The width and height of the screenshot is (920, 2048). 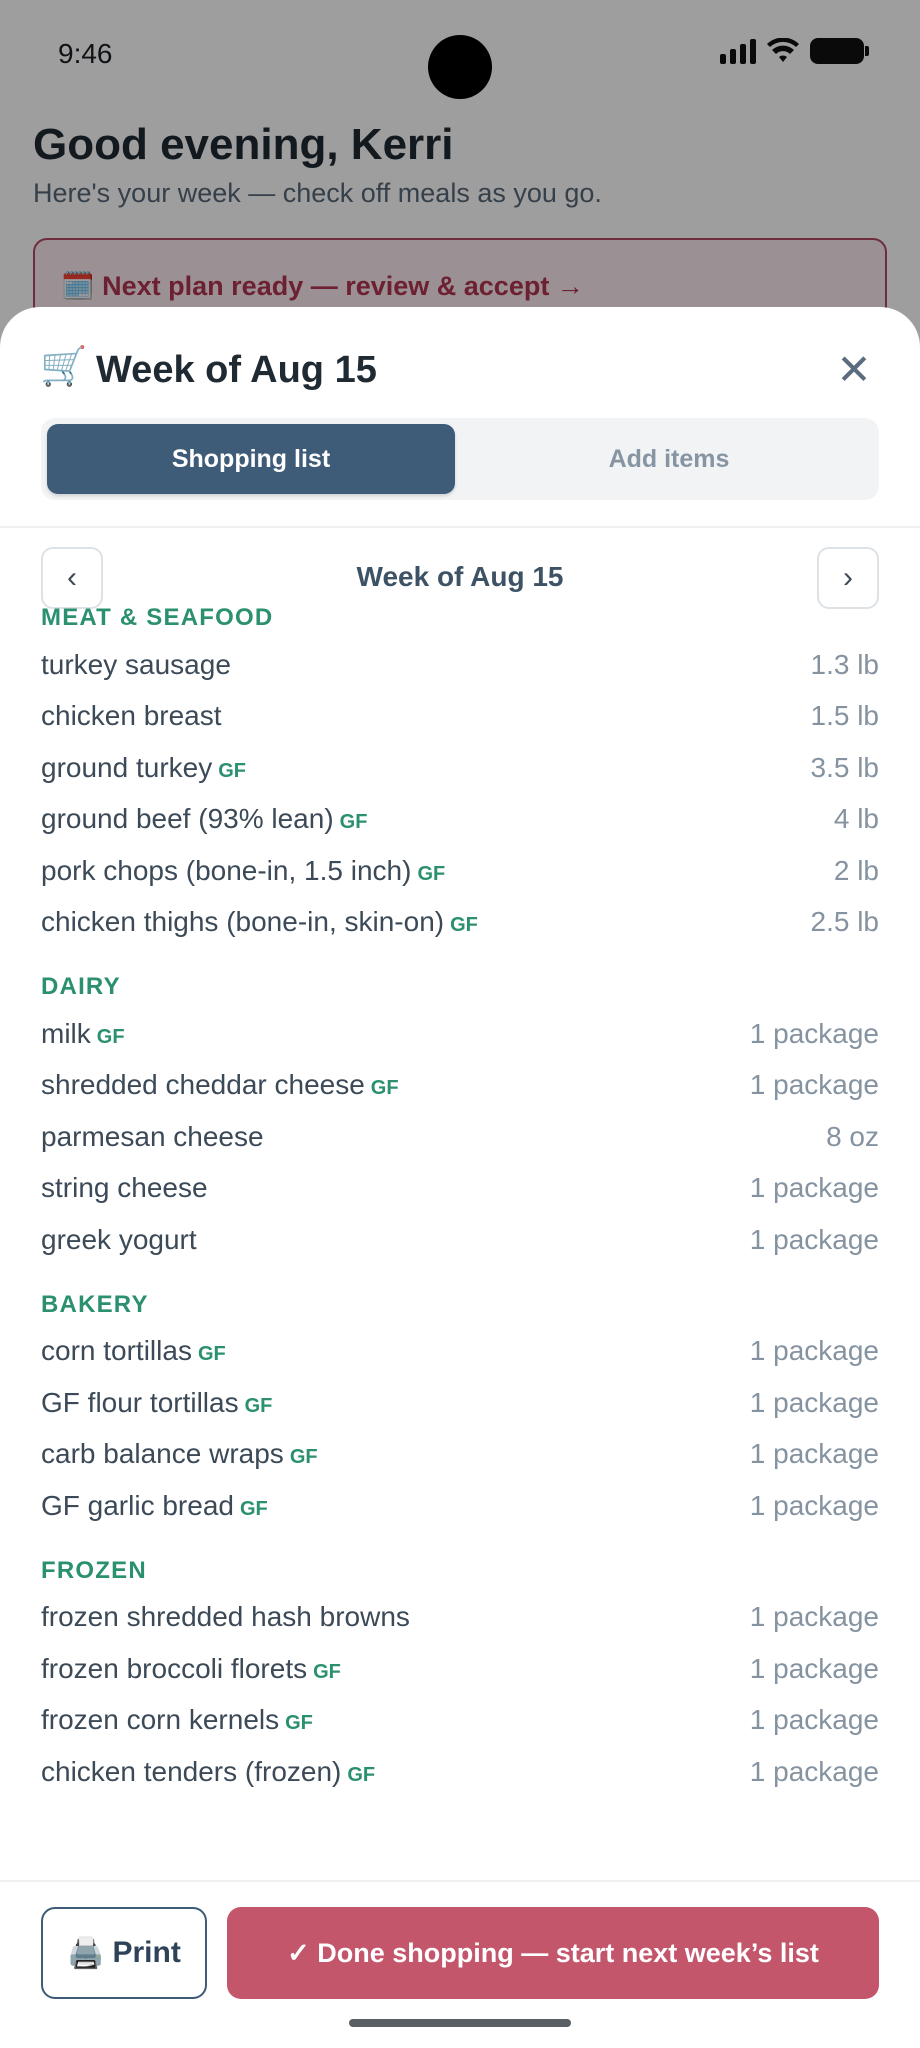 What do you see at coordinates (460, 1618) in the screenshot?
I see `list-item: frozen shredded hash browns 1 package` at bounding box center [460, 1618].